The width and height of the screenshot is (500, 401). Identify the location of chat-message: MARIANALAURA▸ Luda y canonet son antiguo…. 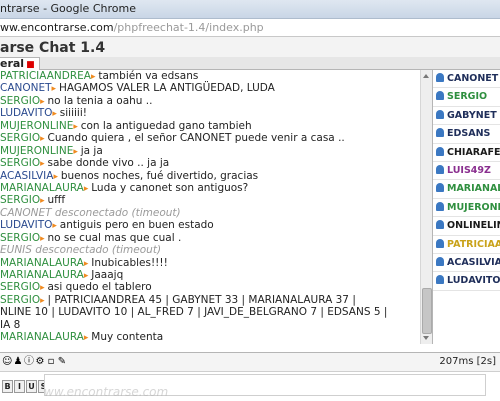
(209, 188).